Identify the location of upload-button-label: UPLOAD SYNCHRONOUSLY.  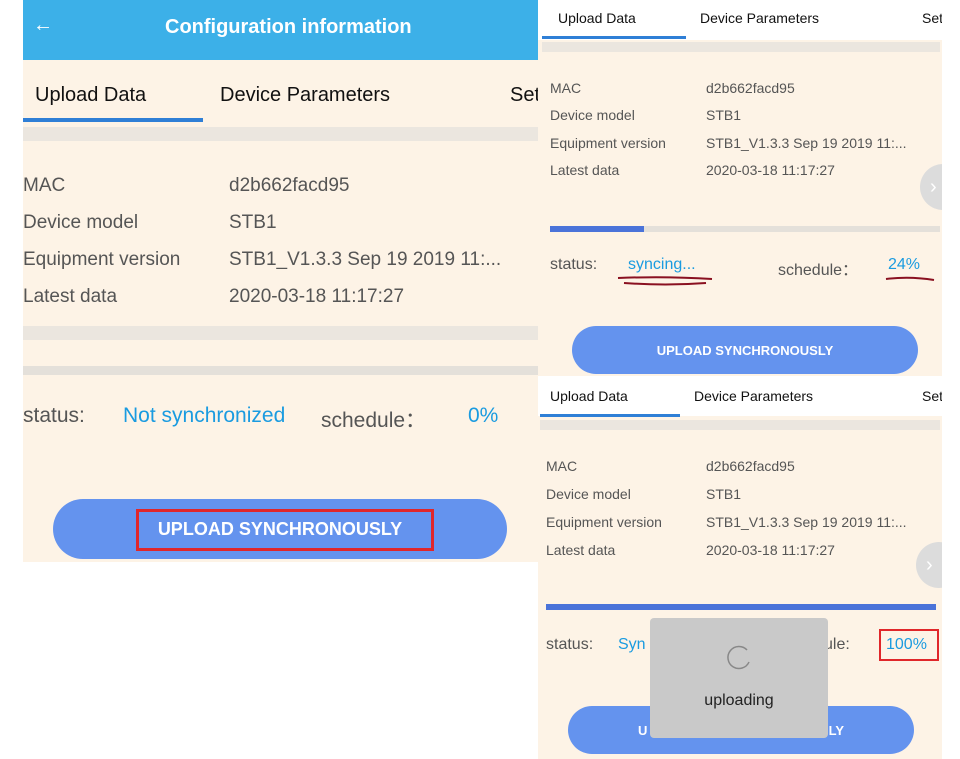
(745, 350).